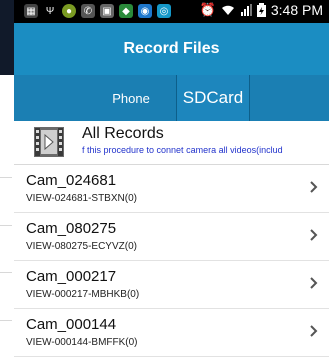 Image resolution: width=329 pixels, height=357 pixels. What do you see at coordinates (71, 228) in the screenshot?
I see `camera-name: Cam_080275` at bounding box center [71, 228].